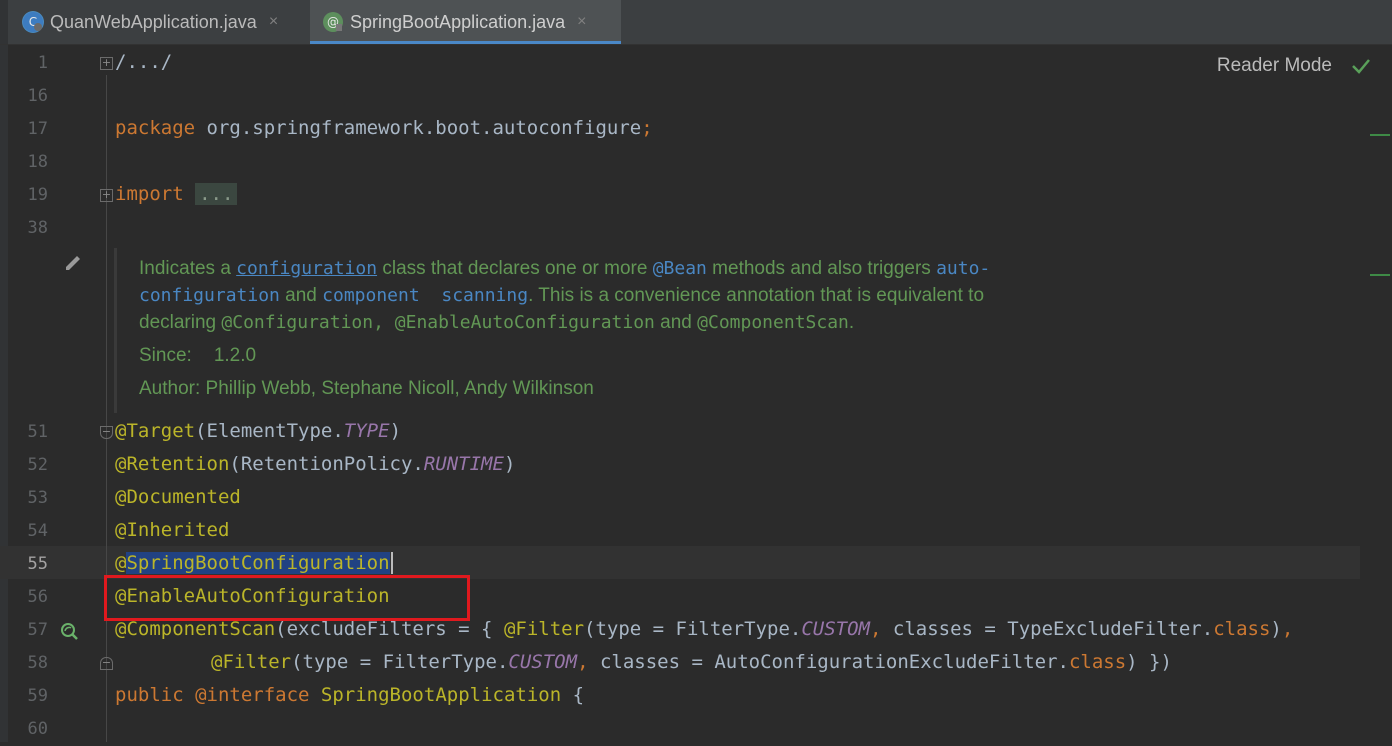  What do you see at coordinates (4, 22) in the screenshot?
I see `tab-bar-edge` at bounding box center [4, 22].